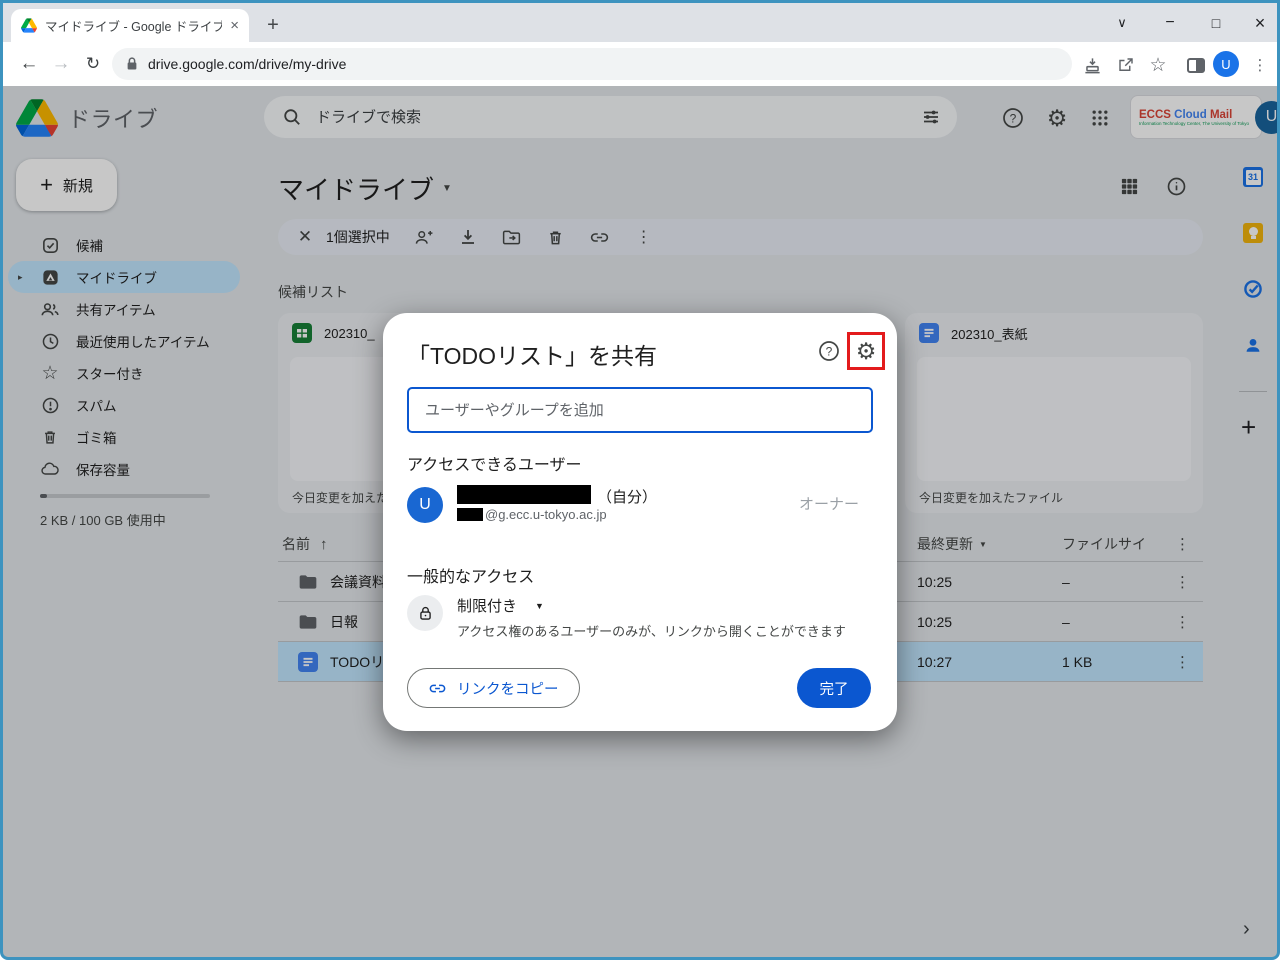  What do you see at coordinates (273, 25) in the screenshot?
I see `new-tab-button: +` at bounding box center [273, 25].